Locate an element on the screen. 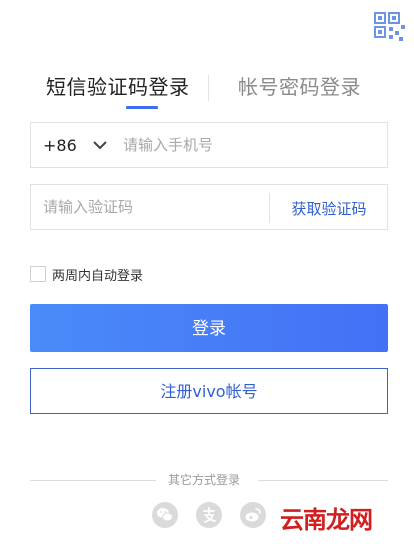 Image resolution: width=414 pixels, height=544 pixels. other-login-divider: 其它方式登录 is located at coordinates (209, 480).